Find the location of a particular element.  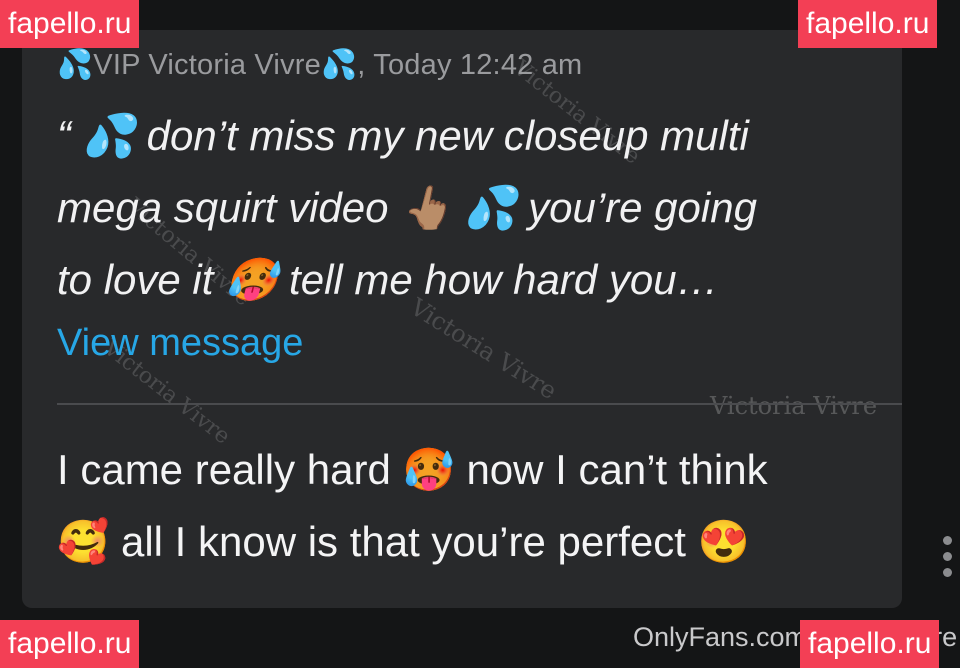

site-badge-bottom-left: fapello.ru is located at coordinates (70, 644).